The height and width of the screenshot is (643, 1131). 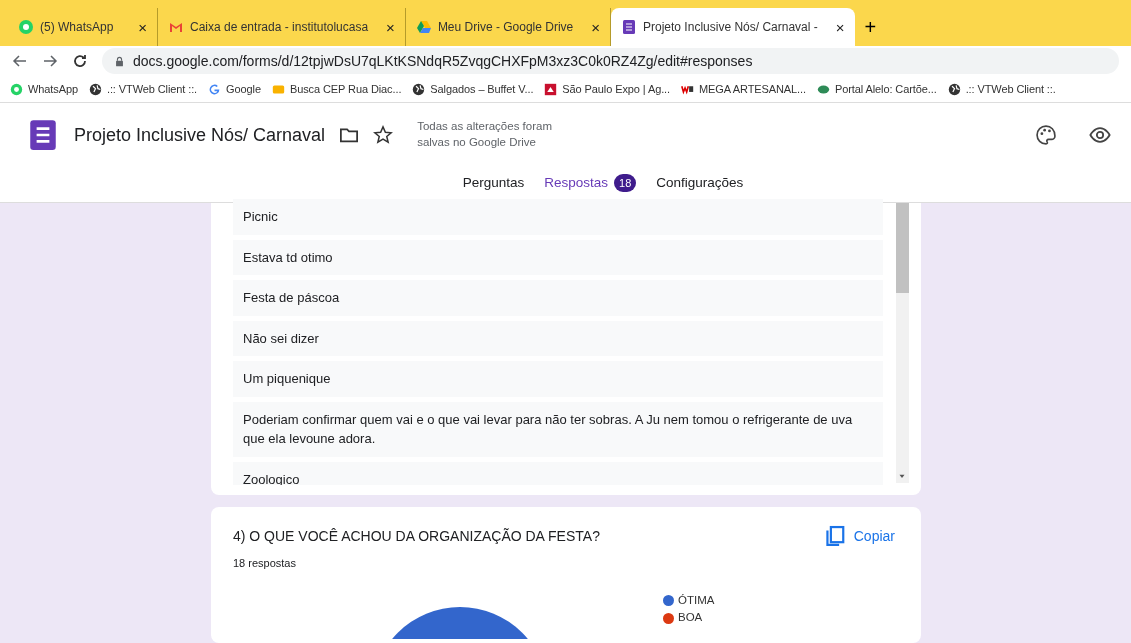 I want to click on preview-icon, so click(x=1100, y=135).